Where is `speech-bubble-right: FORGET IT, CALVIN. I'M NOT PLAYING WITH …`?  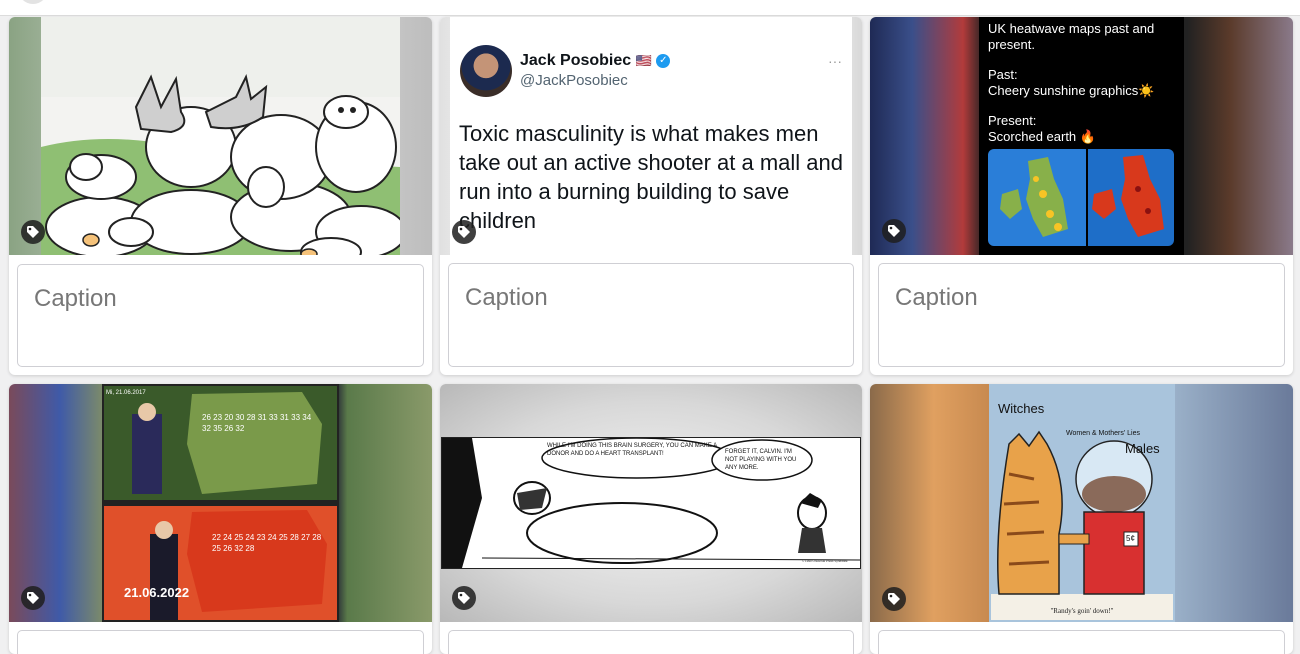 speech-bubble-right: FORGET IT, CALVIN. I'M NOT PLAYING WITH … is located at coordinates (761, 460).